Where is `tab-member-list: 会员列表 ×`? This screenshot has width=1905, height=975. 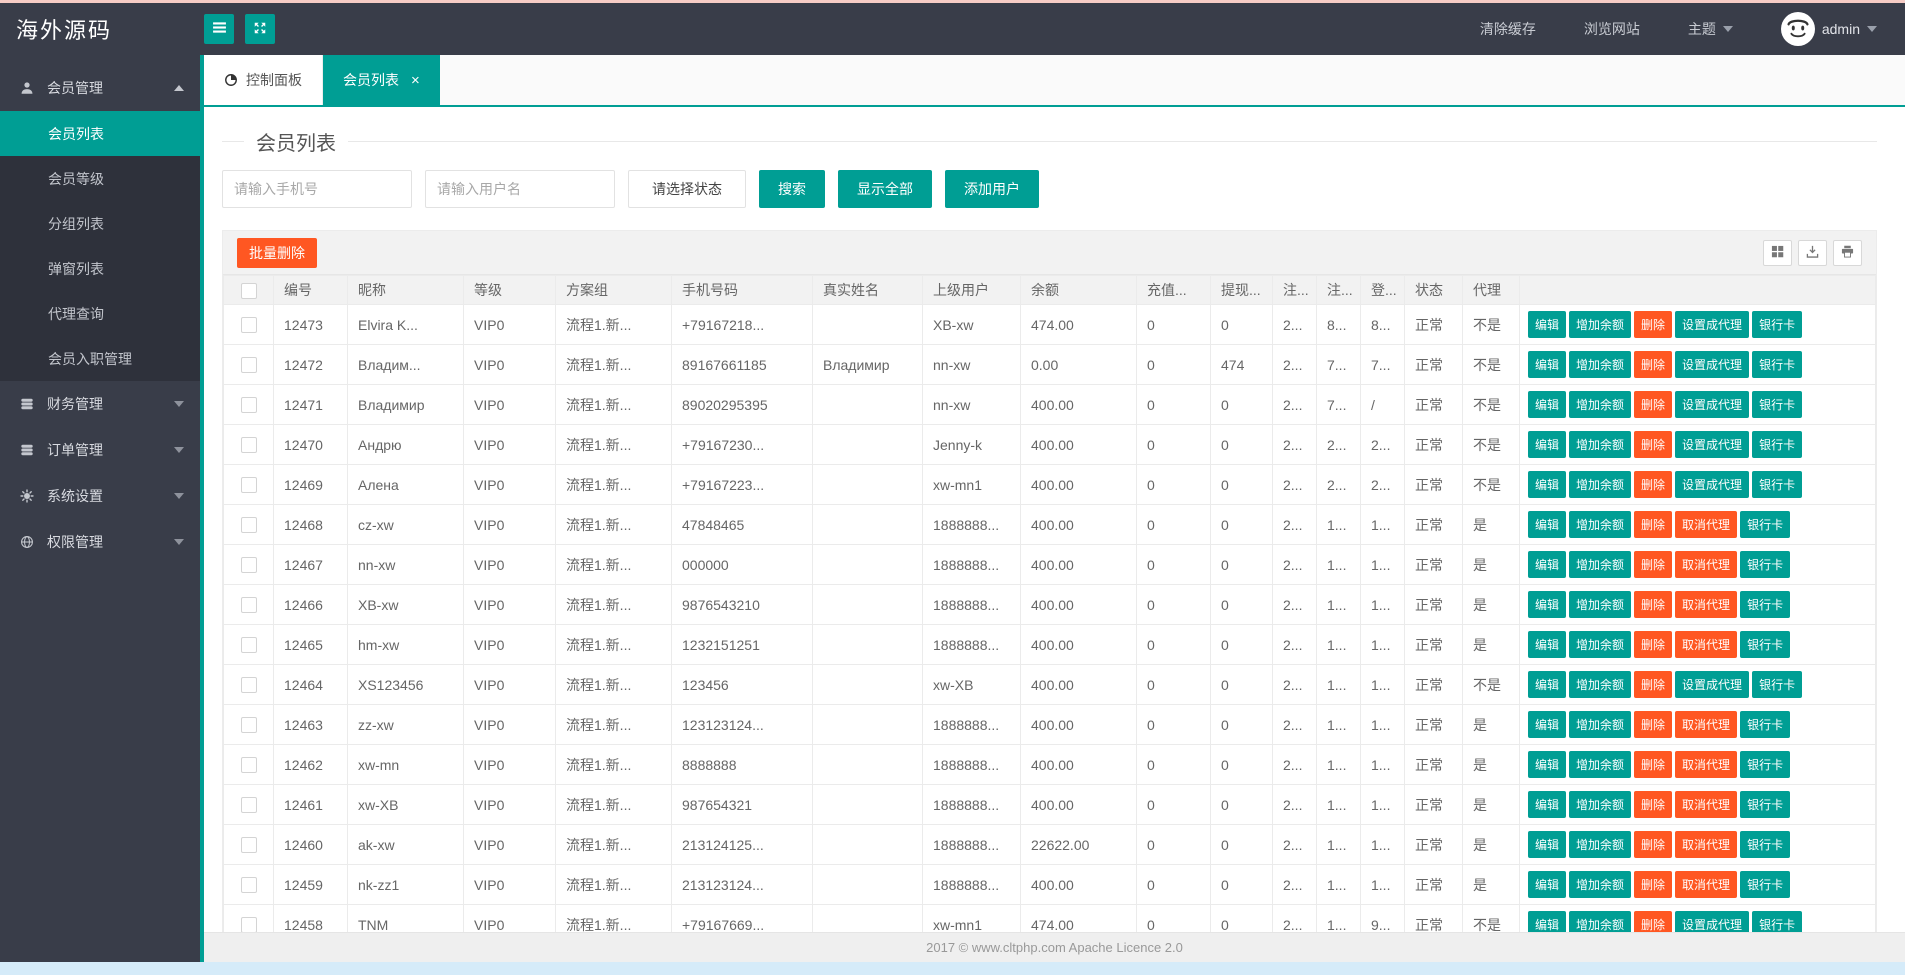 tab-member-list: 会员列表 × is located at coordinates (381, 80).